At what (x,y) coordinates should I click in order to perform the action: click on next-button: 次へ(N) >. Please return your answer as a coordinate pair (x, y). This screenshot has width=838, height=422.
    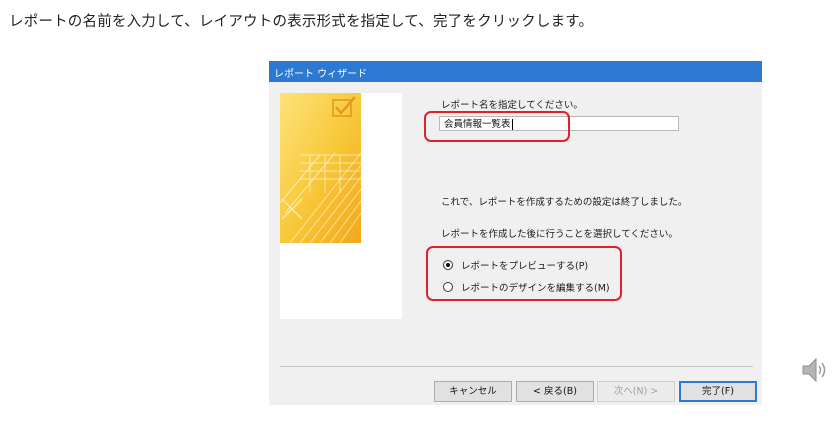
    Looking at the image, I should click on (636, 391).